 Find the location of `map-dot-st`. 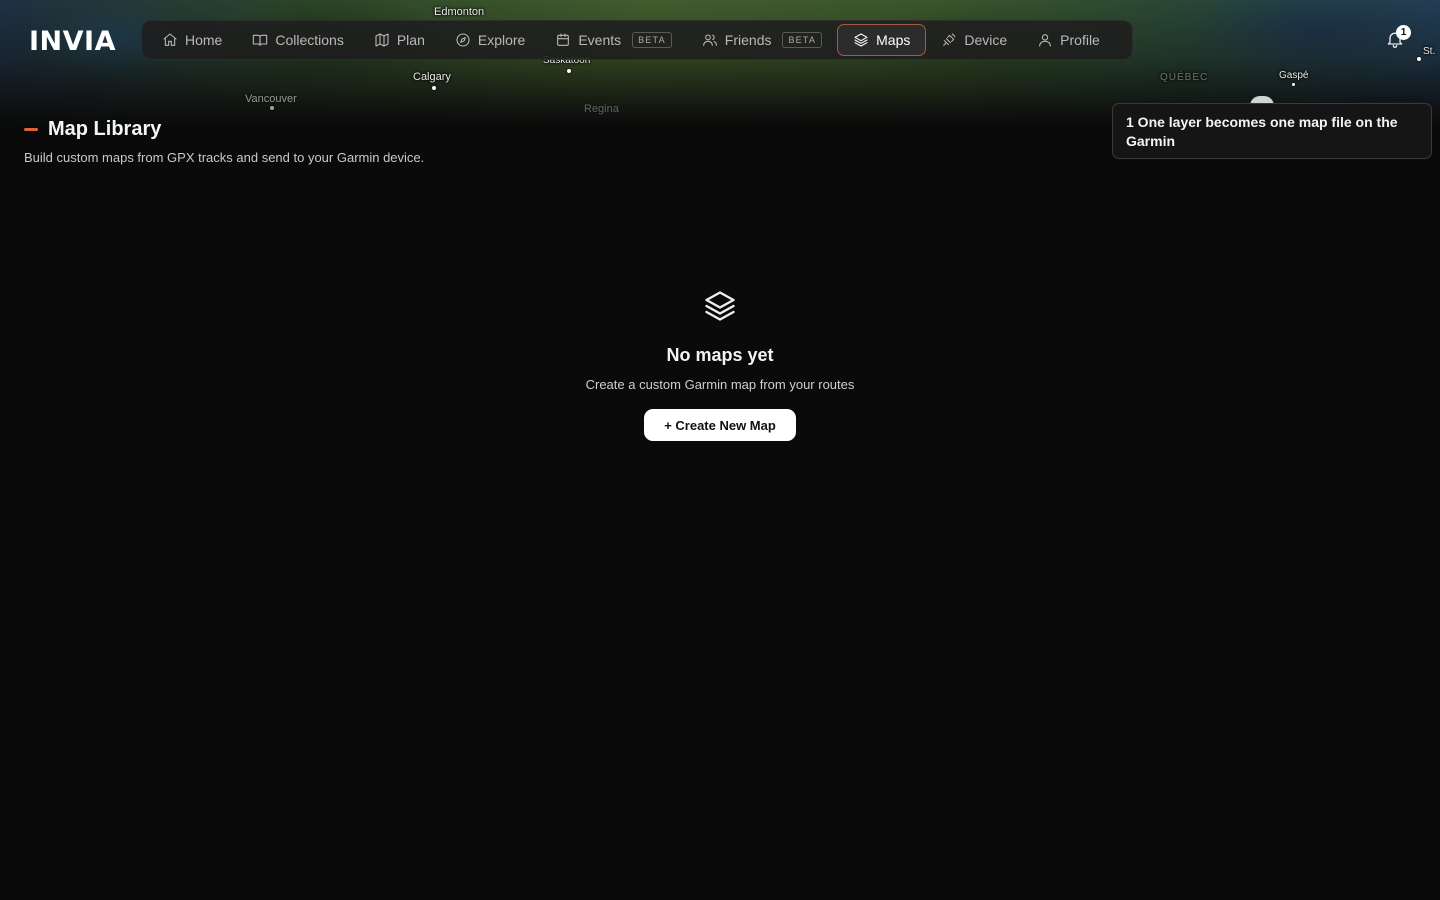

map-dot-st is located at coordinates (1419, 59).